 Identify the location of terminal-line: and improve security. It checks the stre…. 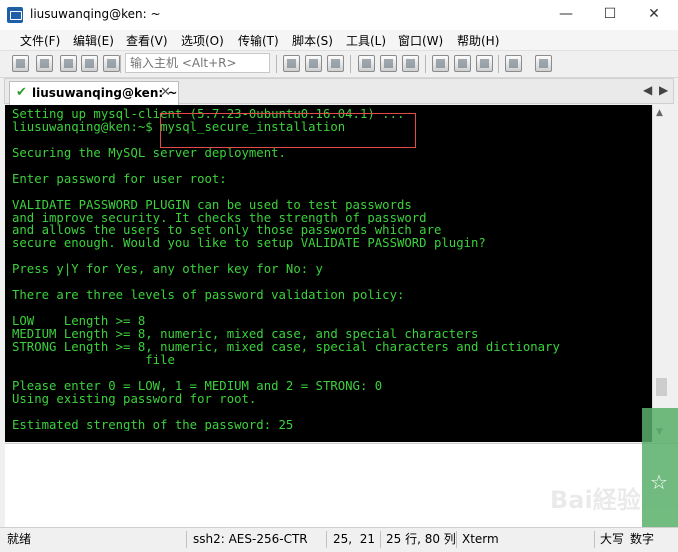
(219, 218).